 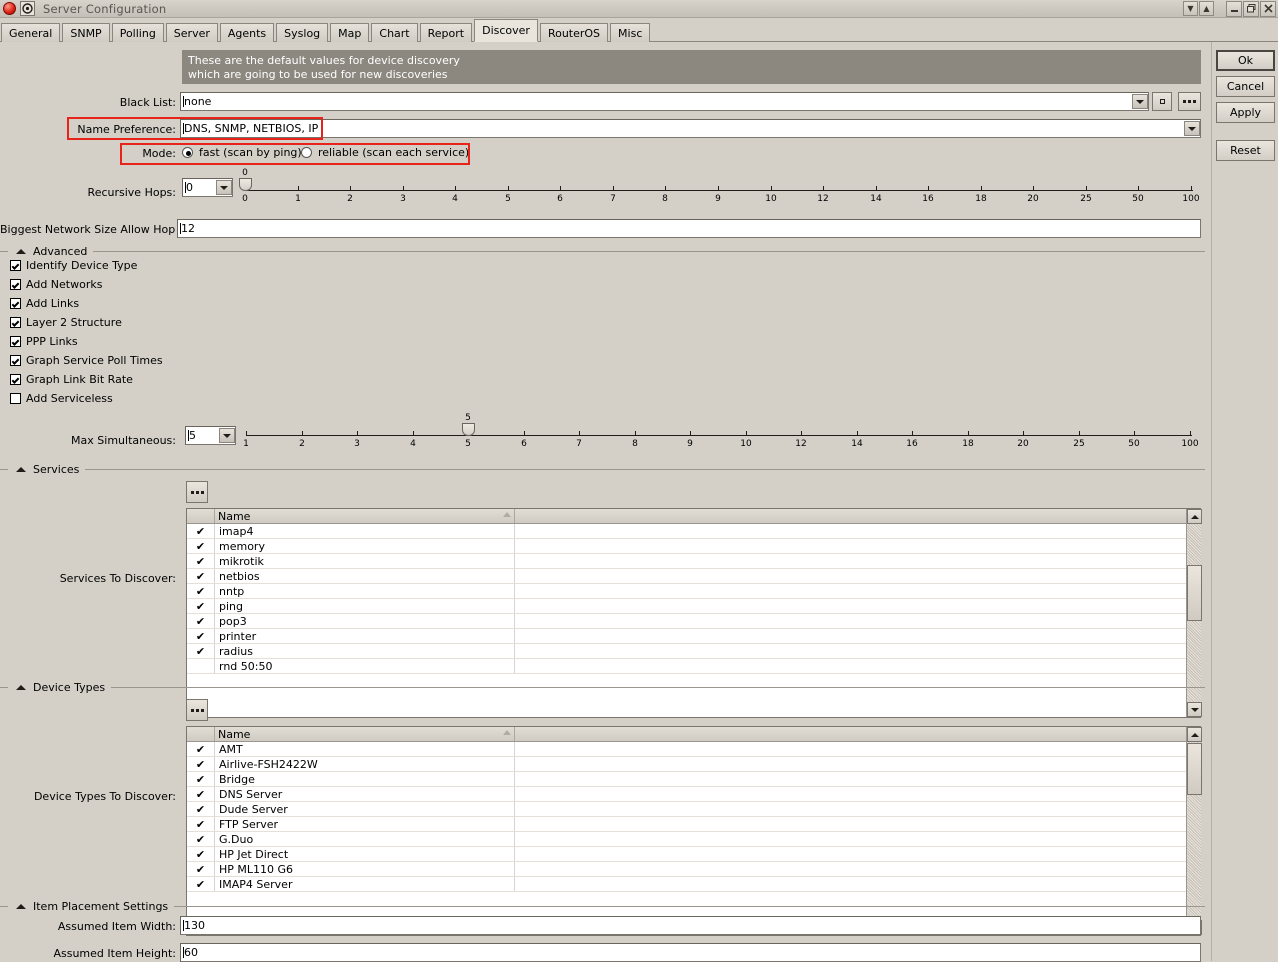 What do you see at coordinates (394, 32) in the screenshot?
I see `tab-chart: Chart` at bounding box center [394, 32].